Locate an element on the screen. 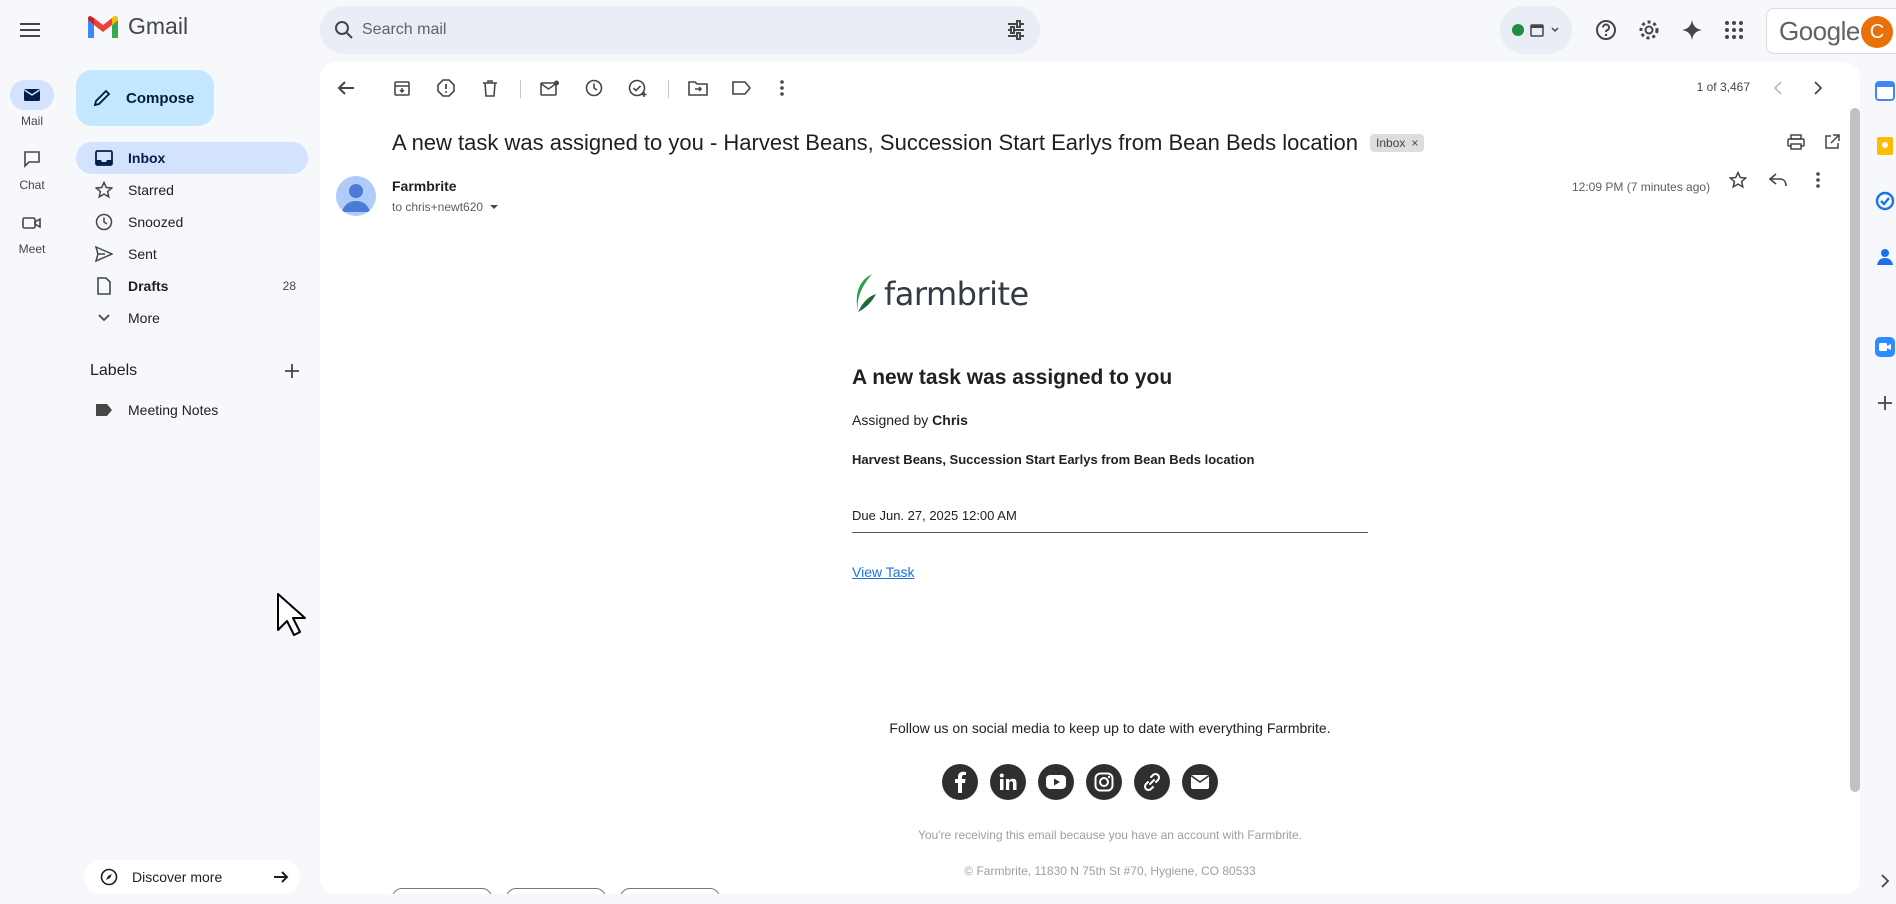 This screenshot has width=1896, height=904. discover-more-button: Discover more is located at coordinates (192, 877).